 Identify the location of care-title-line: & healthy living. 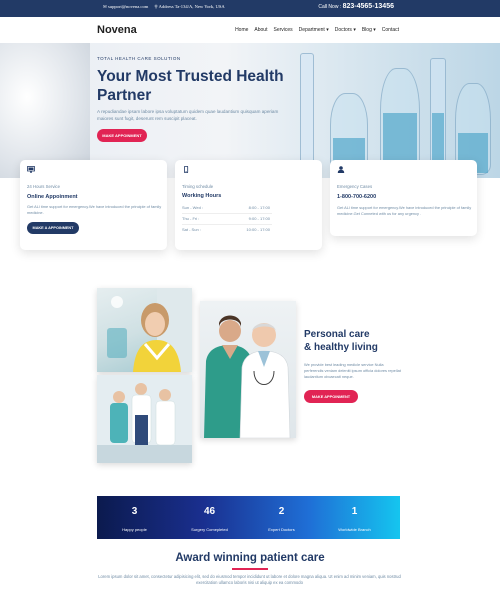
(341, 347).